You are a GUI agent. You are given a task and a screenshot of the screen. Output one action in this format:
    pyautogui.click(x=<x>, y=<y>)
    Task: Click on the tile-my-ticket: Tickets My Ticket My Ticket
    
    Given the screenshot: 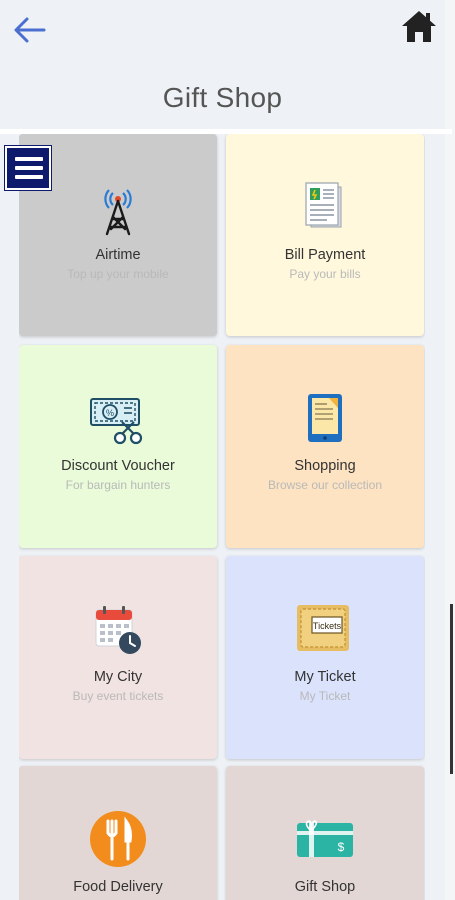 What is the action you would take?
    pyautogui.click(x=325, y=657)
    